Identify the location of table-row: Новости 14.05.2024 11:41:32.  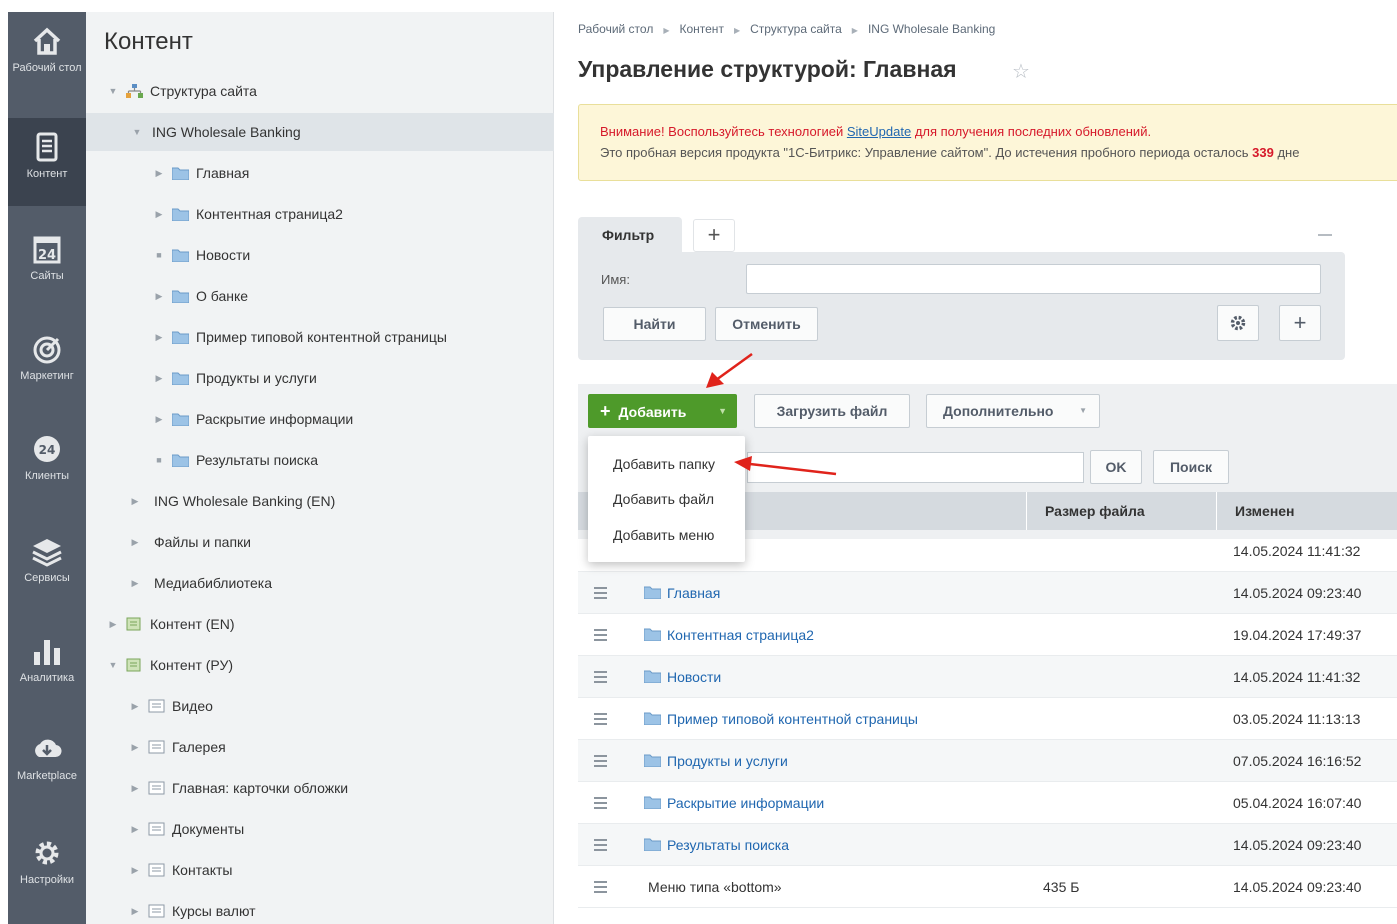
(987, 677).